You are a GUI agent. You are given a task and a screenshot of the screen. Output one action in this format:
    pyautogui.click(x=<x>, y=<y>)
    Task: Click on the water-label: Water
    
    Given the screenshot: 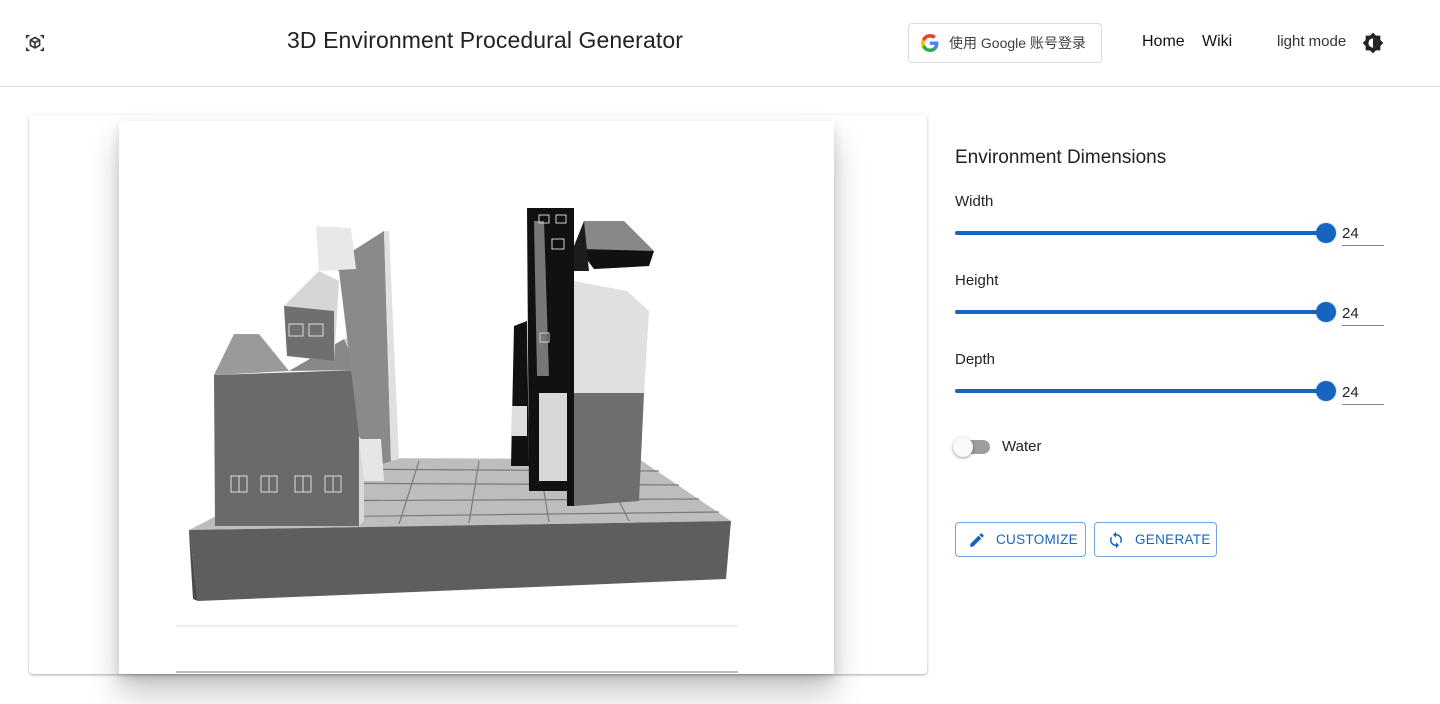 What is the action you would take?
    pyautogui.click(x=1022, y=446)
    